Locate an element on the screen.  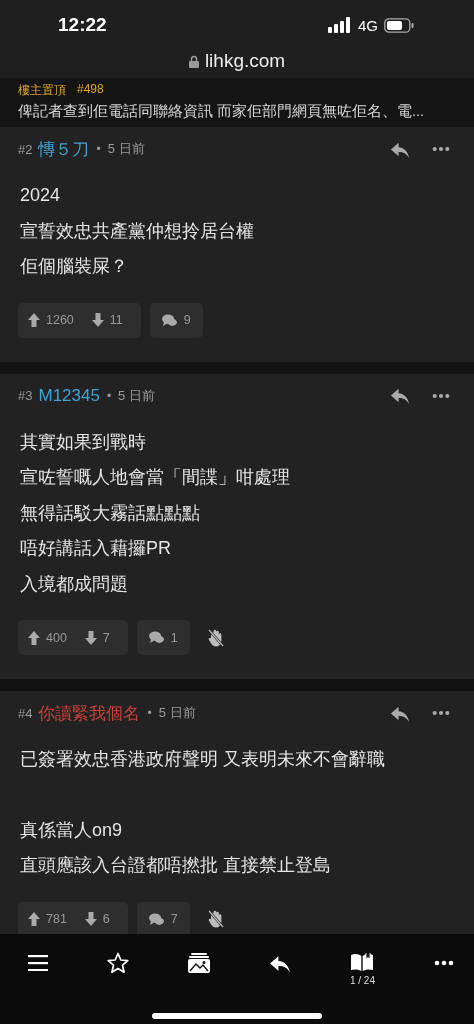
downvote-button: 7 is located at coordinates (101, 637).